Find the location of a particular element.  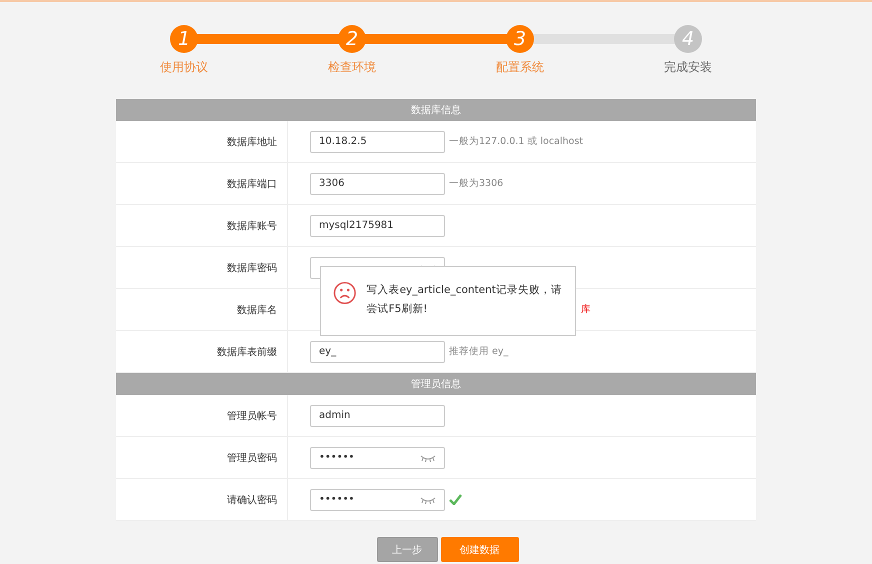

field-label: 数据库地址 is located at coordinates (202, 141).